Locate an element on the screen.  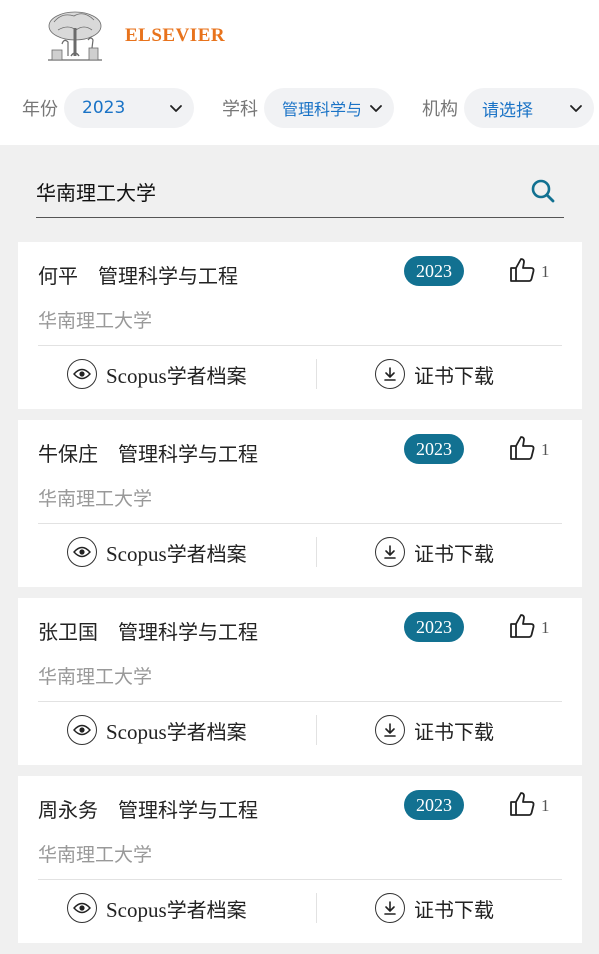
year-select: 2023 is located at coordinates (129, 108).